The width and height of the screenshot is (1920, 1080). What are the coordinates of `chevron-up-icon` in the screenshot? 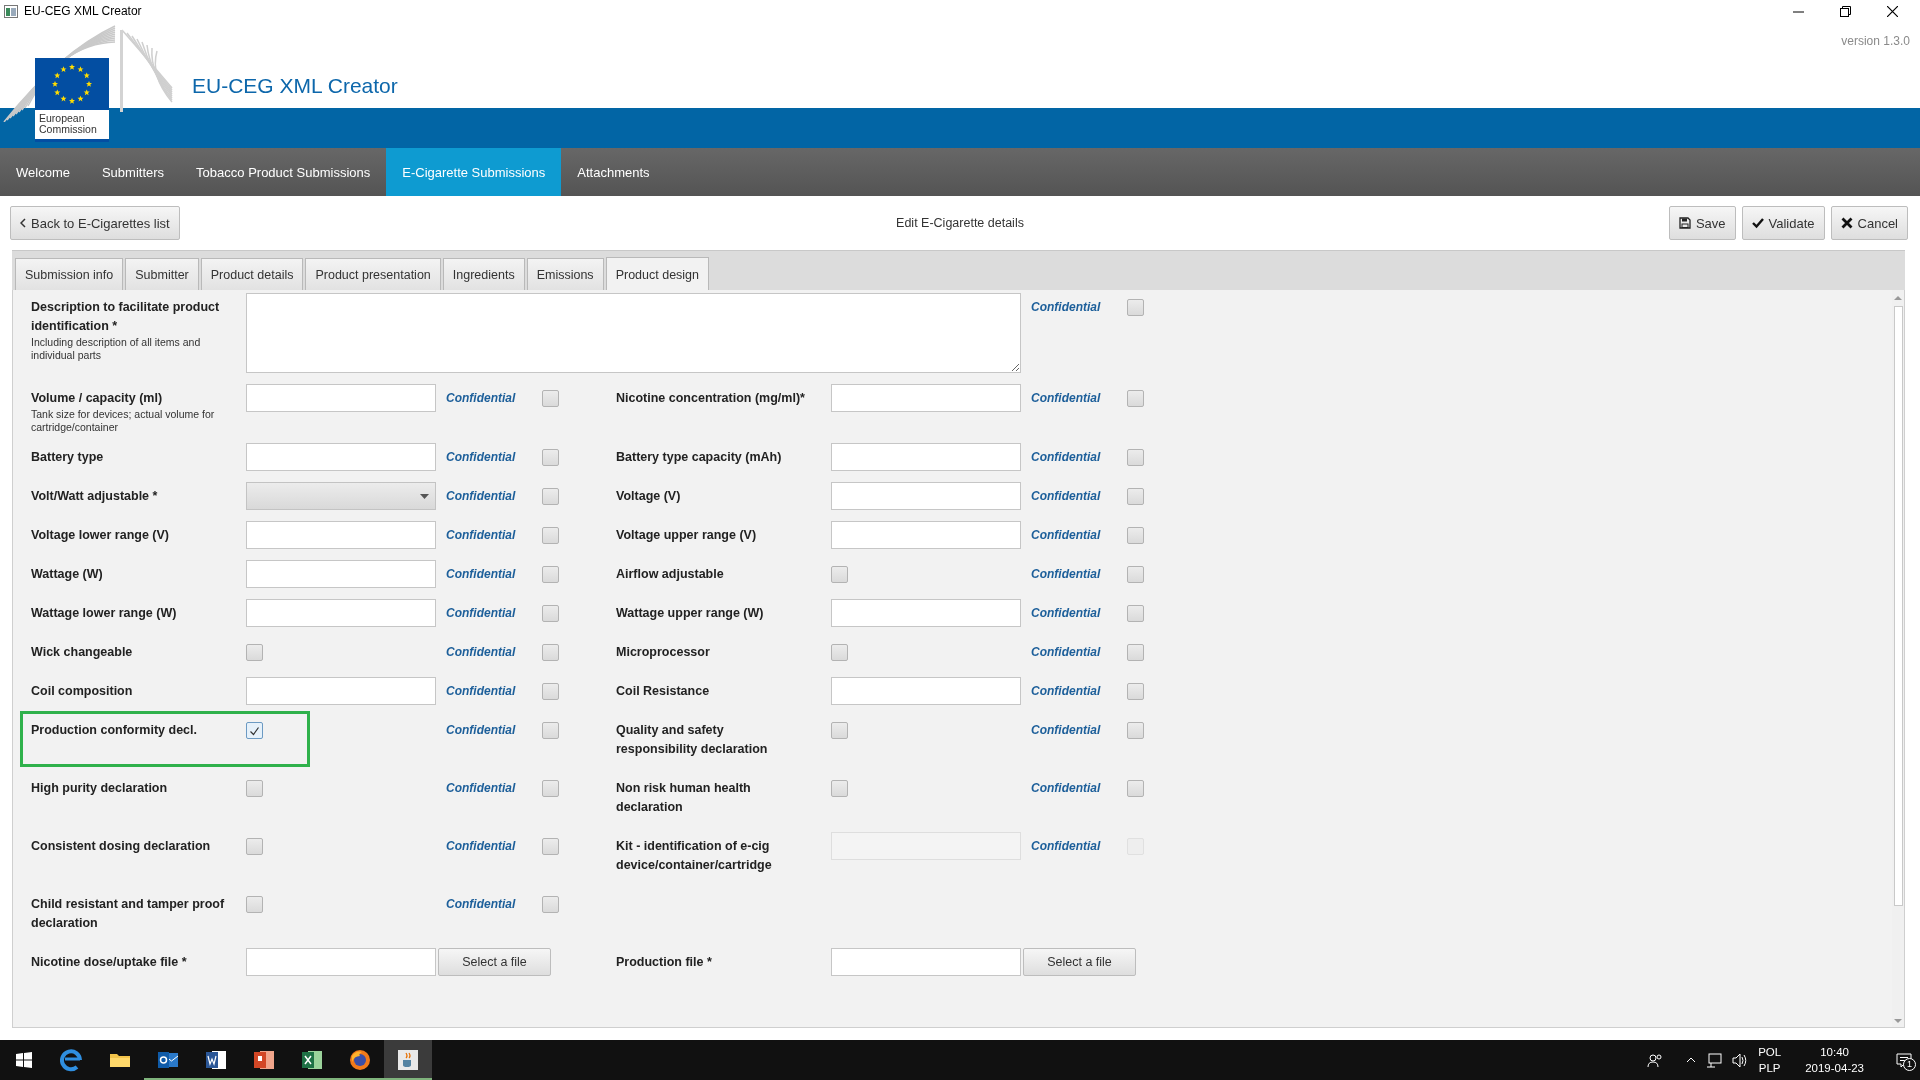 It's located at (1691, 1060).